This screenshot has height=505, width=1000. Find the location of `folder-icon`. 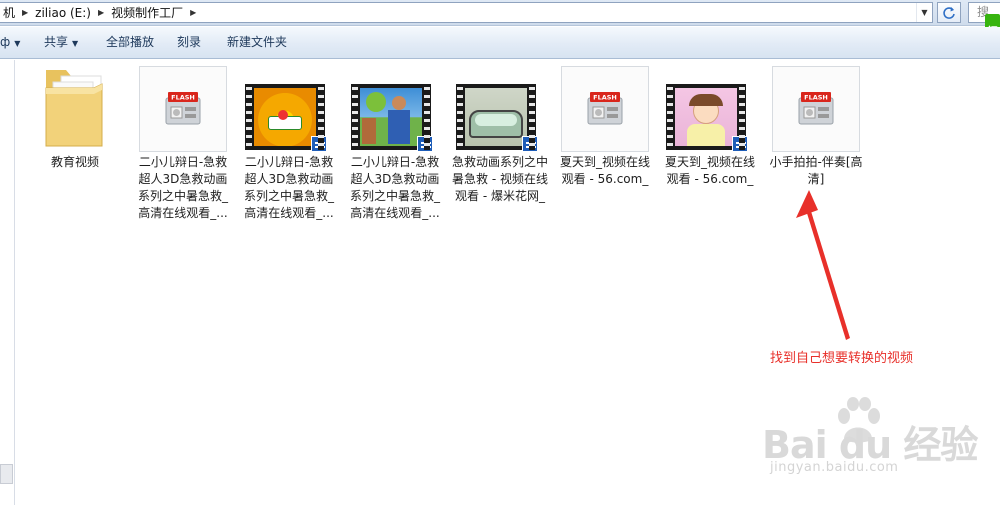

folder-icon is located at coordinates (75, 109).